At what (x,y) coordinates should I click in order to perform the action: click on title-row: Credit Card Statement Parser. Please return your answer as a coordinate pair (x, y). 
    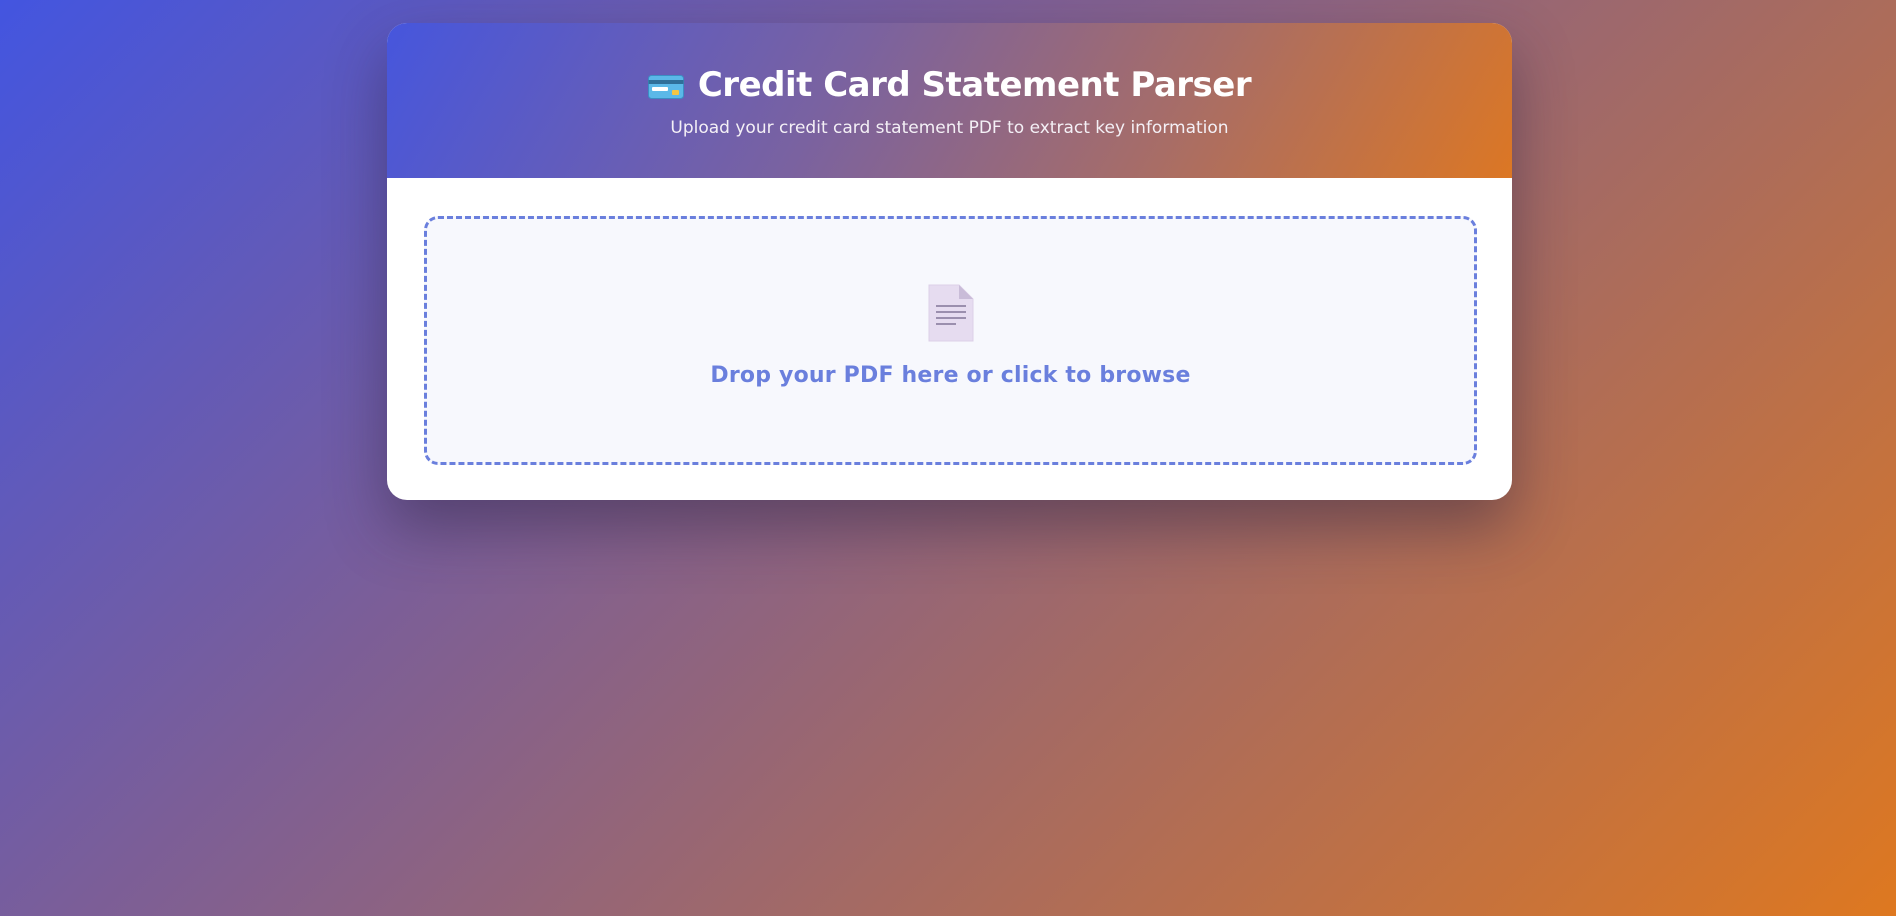
    Looking at the image, I should click on (949, 85).